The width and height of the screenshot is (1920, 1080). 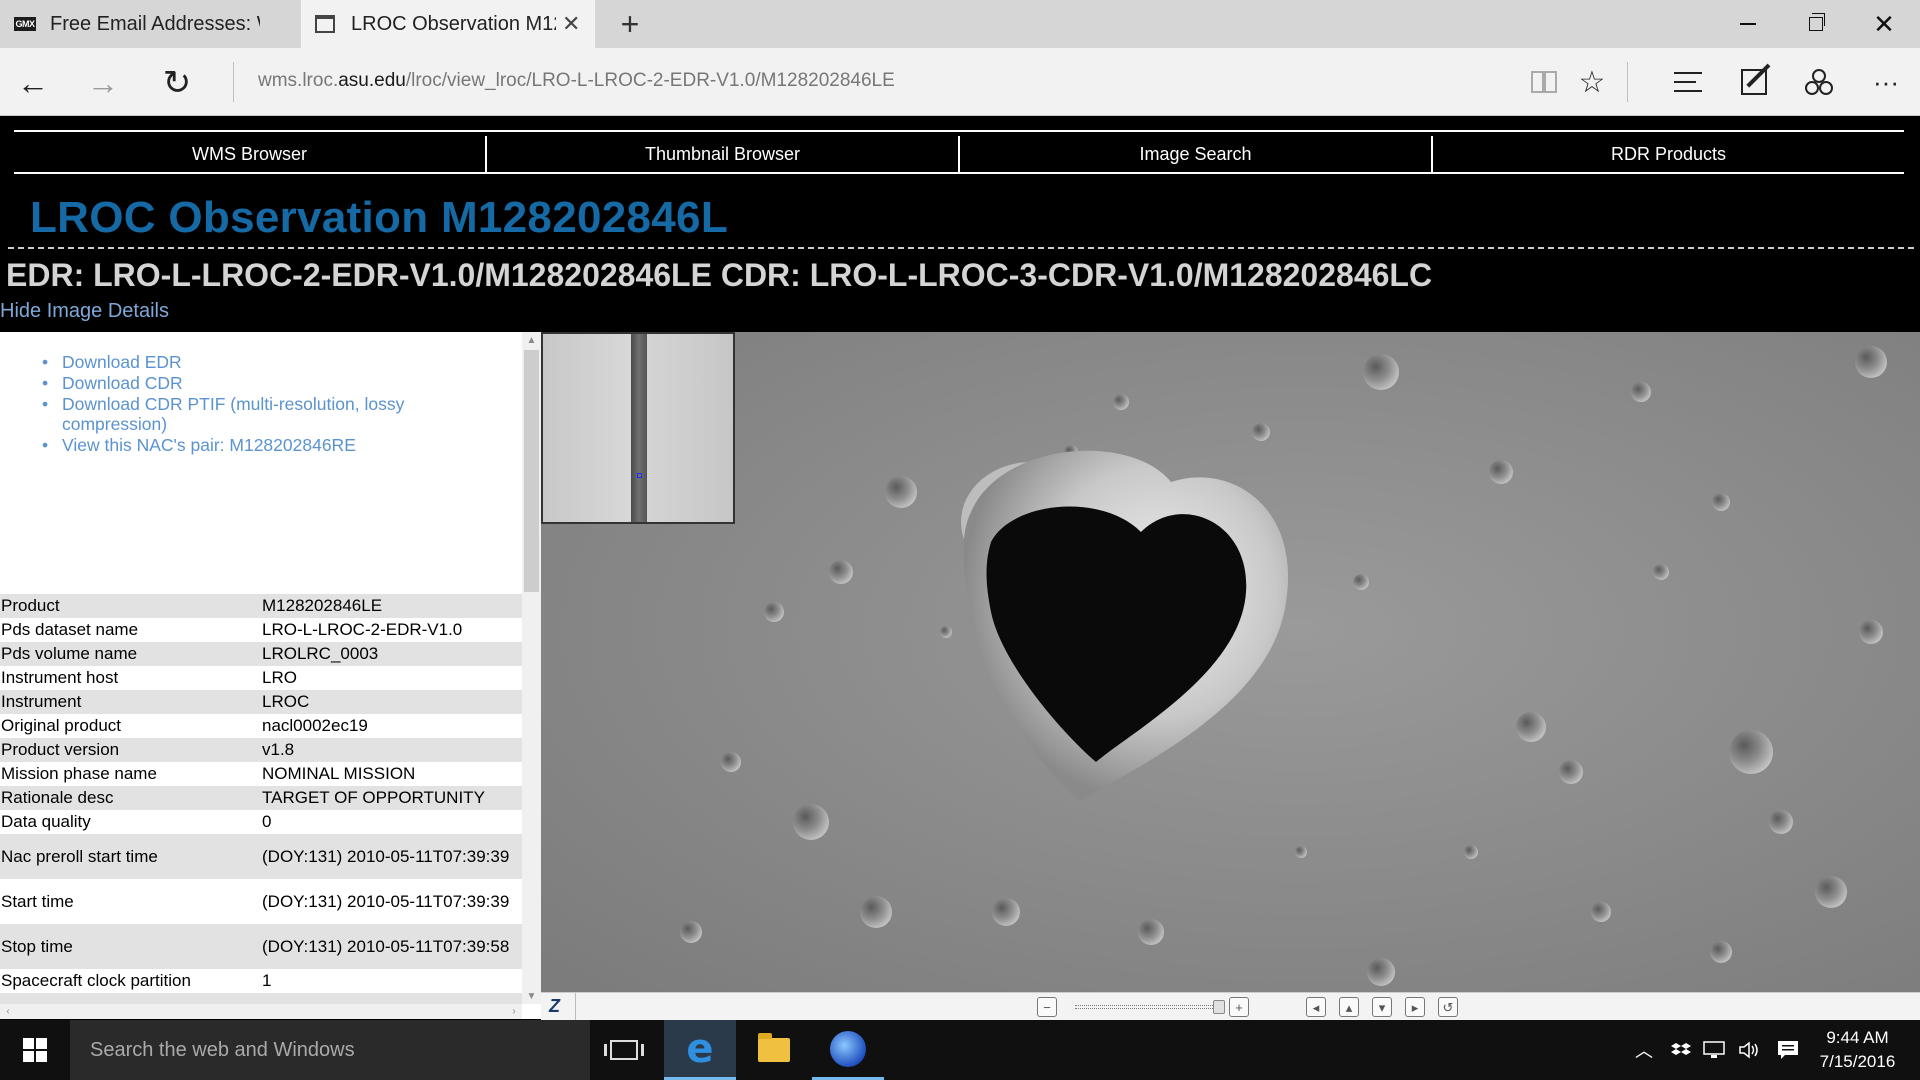 What do you see at coordinates (1748, 24) in the screenshot?
I see `minimize-button` at bounding box center [1748, 24].